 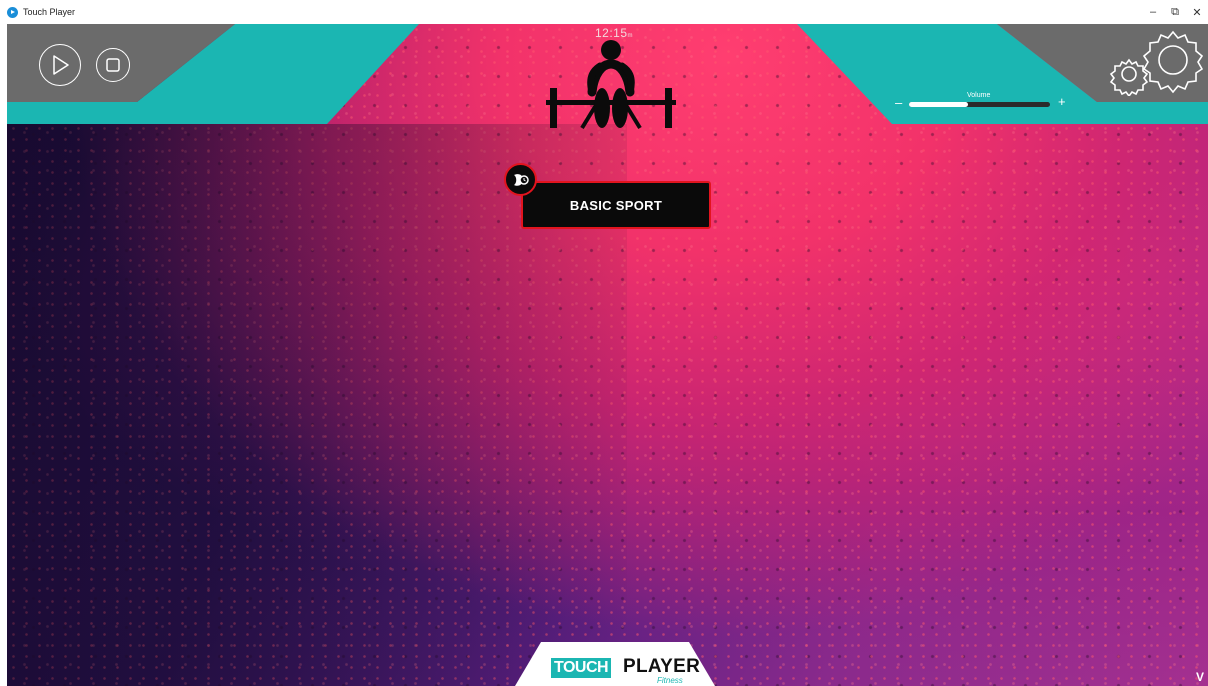 I want to click on workout-button: BASIC SPORT, so click(x=616, y=205).